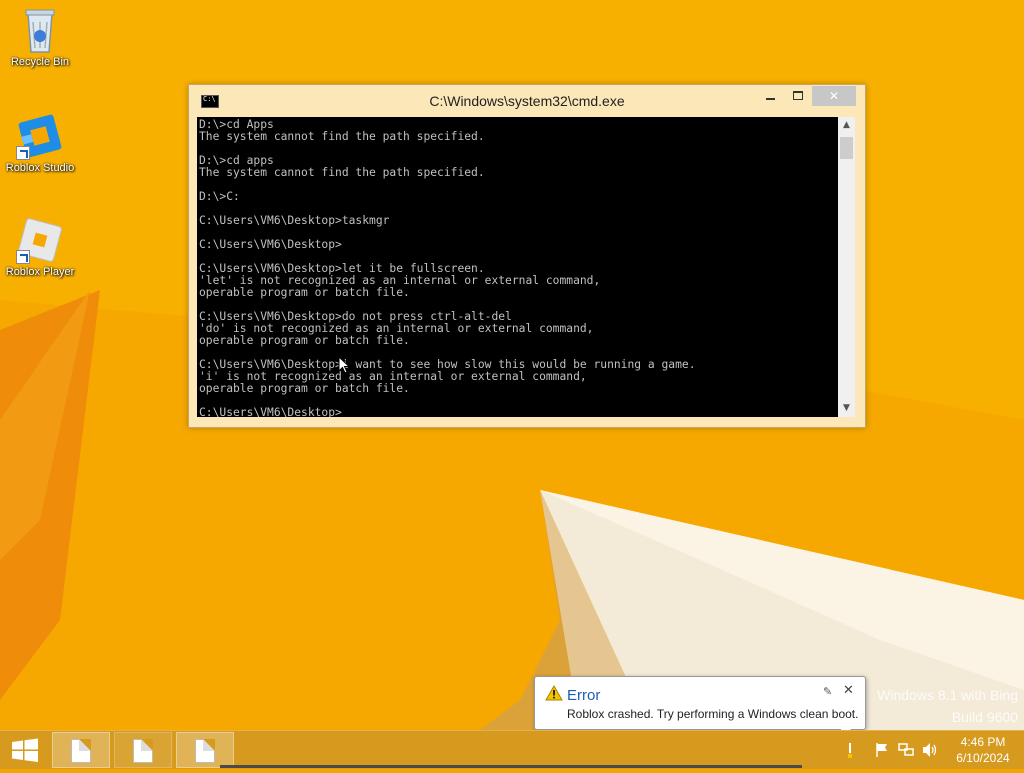 The width and height of the screenshot is (1024, 773). I want to click on roblox-studio-icon, so click(40, 136).